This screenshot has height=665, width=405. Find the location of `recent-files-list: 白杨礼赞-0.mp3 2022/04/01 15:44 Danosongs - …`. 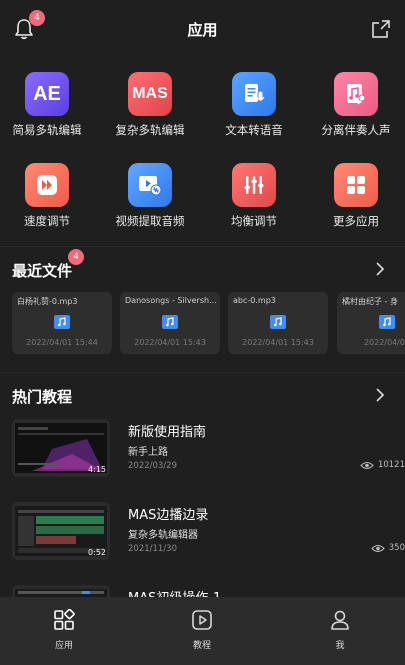

recent-files-list: 白杨礼赞-0.mp3 2022/04/01 15:44 Danosongs - … is located at coordinates (208, 323).